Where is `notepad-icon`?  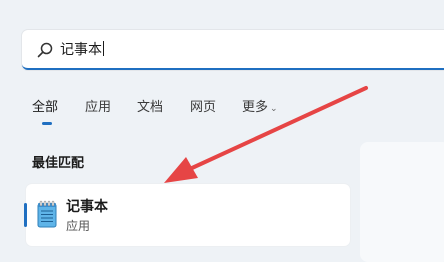 notepad-icon is located at coordinates (47, 214).